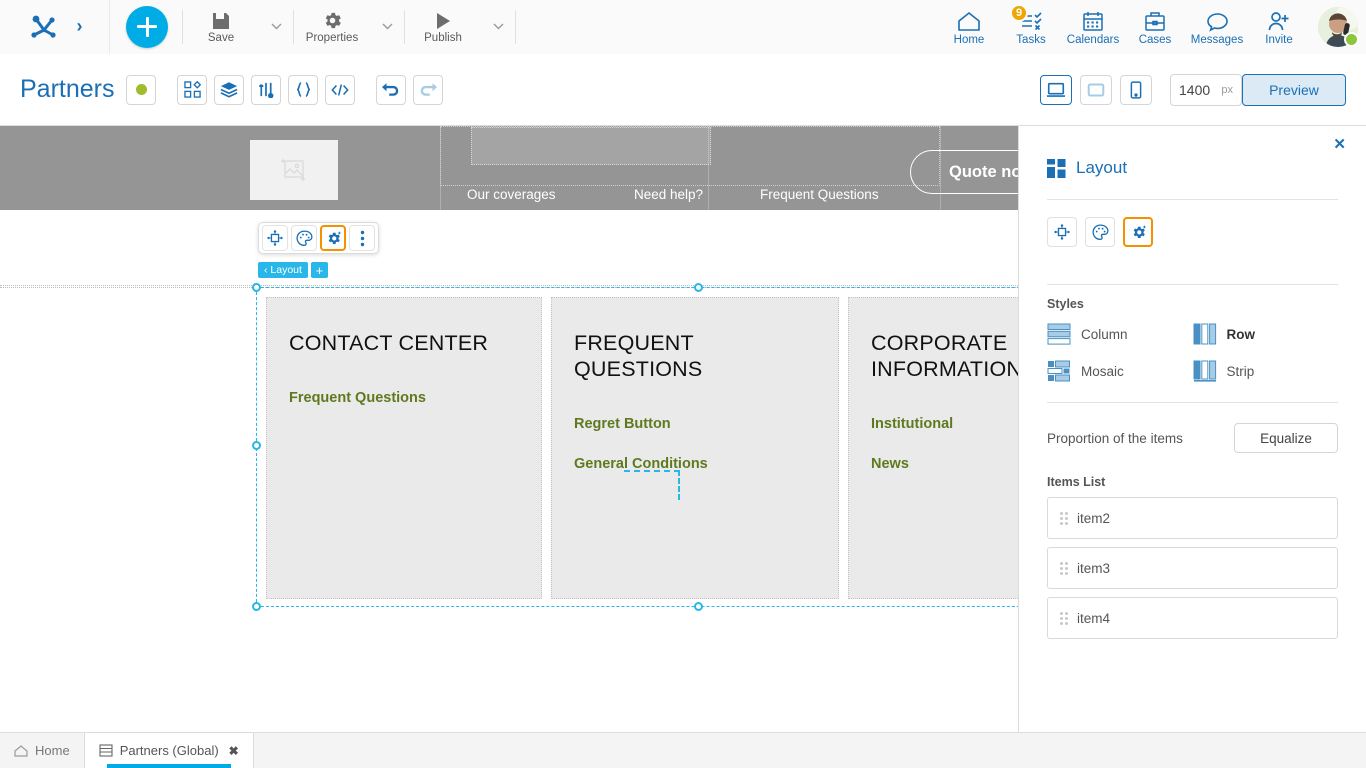 This screenshot has width=1366, height=768. Describe the element at coordinates (42, 750) in the screenshot. I see `bottom-tab-home: Home` at that location.